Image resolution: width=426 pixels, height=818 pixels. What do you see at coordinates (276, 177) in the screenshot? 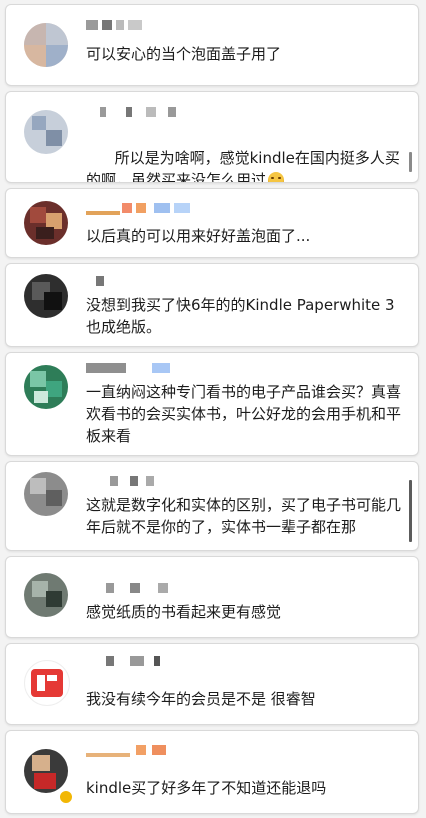
I see `laughing-crying-emoji-icon` at bounding box center [276, 177].